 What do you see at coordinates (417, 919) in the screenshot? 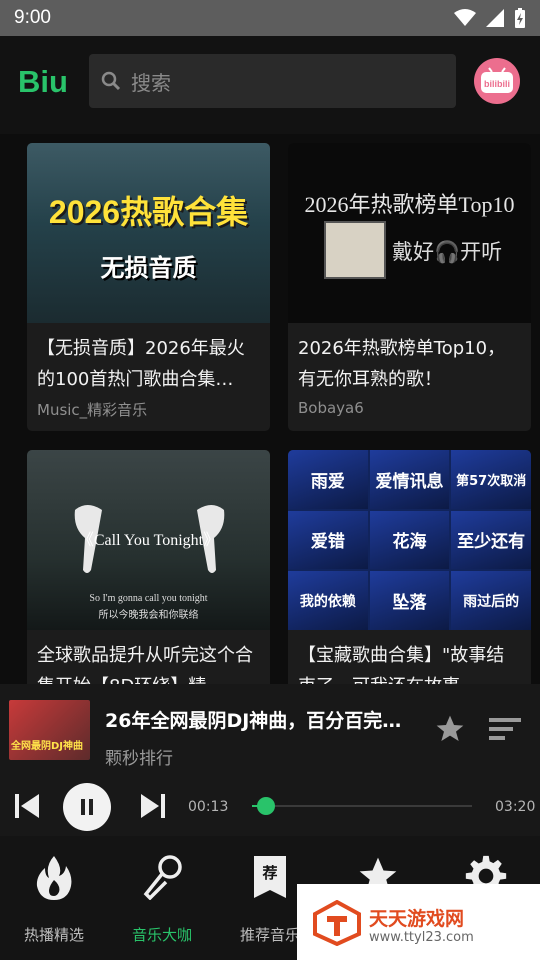
I see `watermark-title: 天天游戏网` at bounding box center [417, 919].